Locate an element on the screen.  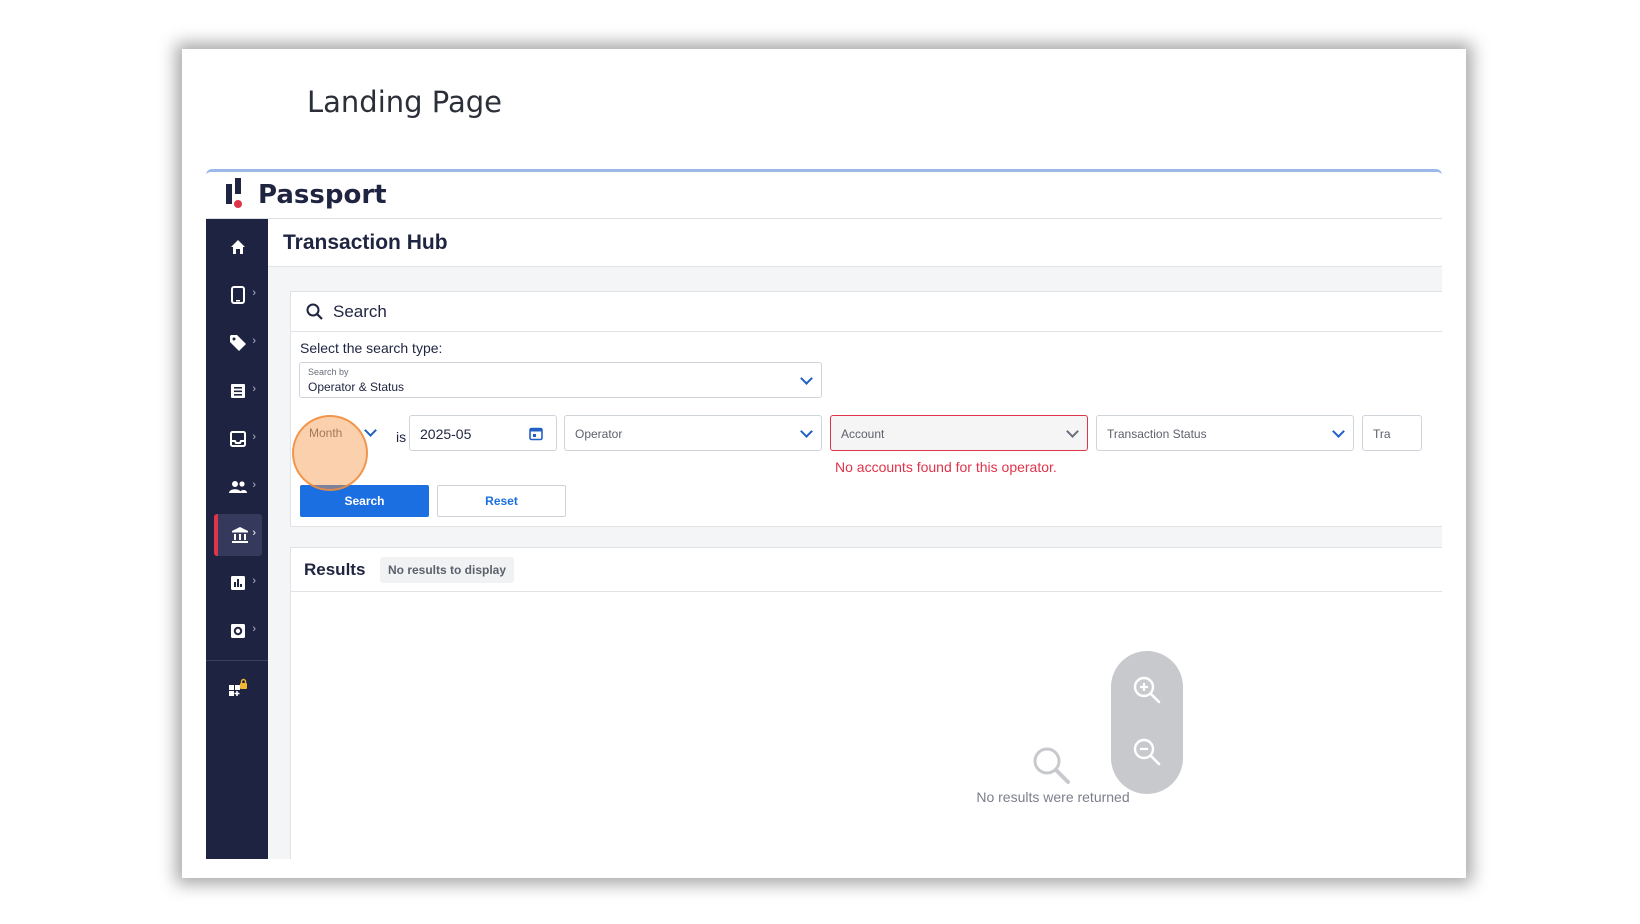
results-title: Results is located at coordinates (335, 569).